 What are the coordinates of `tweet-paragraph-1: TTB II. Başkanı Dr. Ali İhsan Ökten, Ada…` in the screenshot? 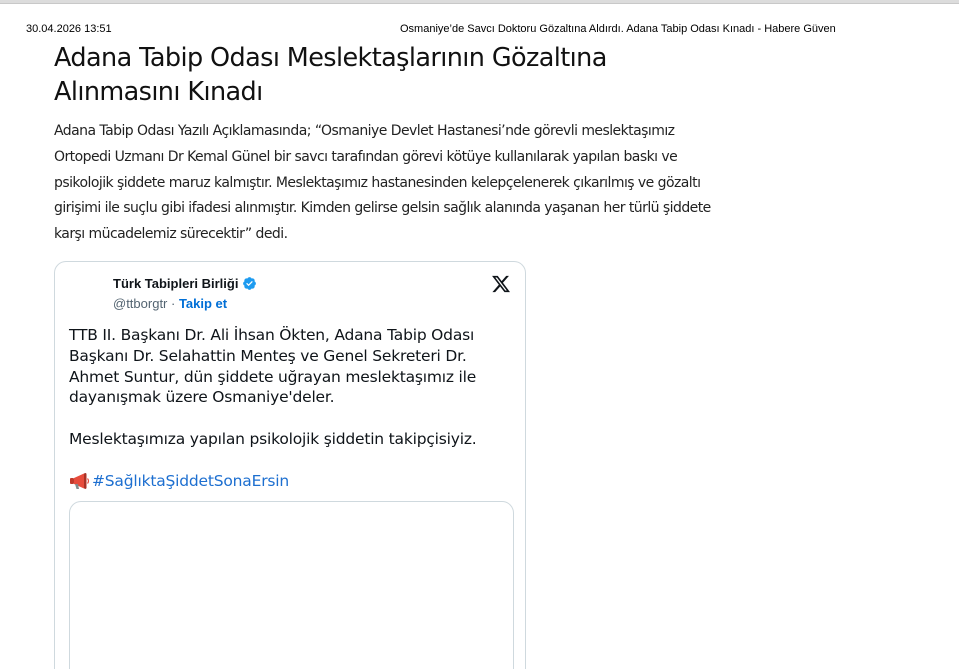 It's located at (273, 366).